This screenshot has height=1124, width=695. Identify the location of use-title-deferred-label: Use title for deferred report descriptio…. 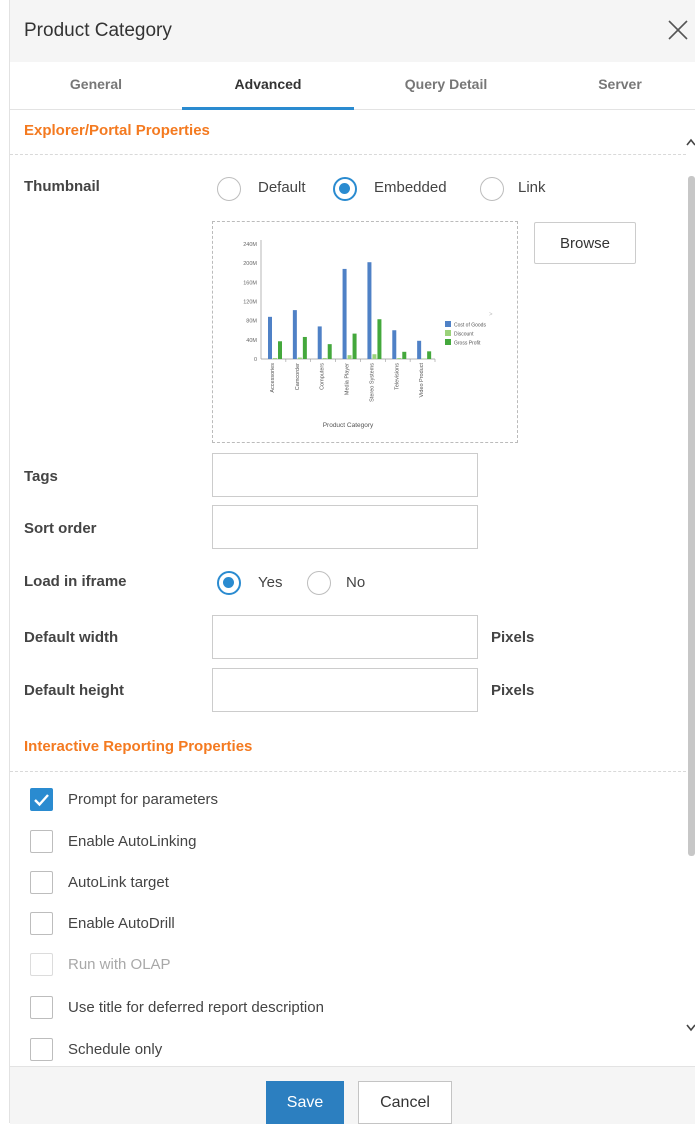
(196, 1007).